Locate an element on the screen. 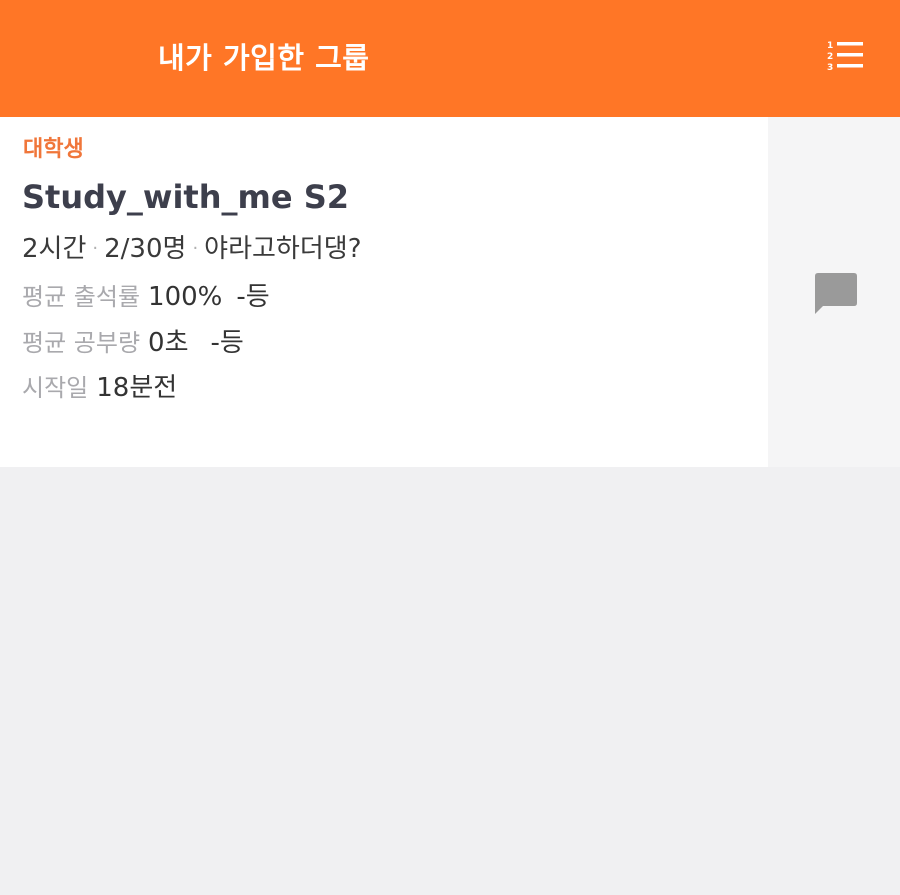  attendance-row: 평균 출석률 100% -등 is located at coordinates (146, 297).